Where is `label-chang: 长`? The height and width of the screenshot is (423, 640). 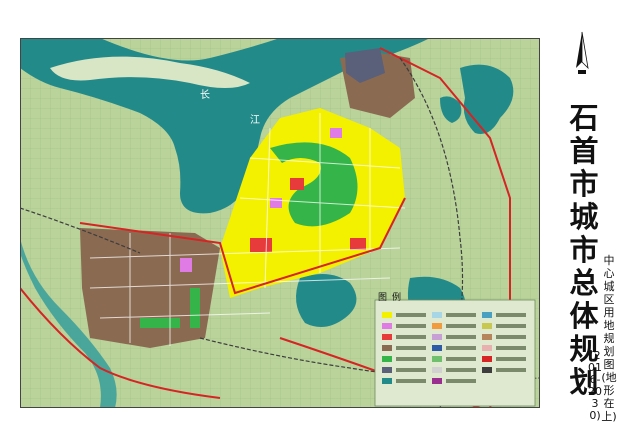 label-chang: 长 is located at coordinates (205, 95).